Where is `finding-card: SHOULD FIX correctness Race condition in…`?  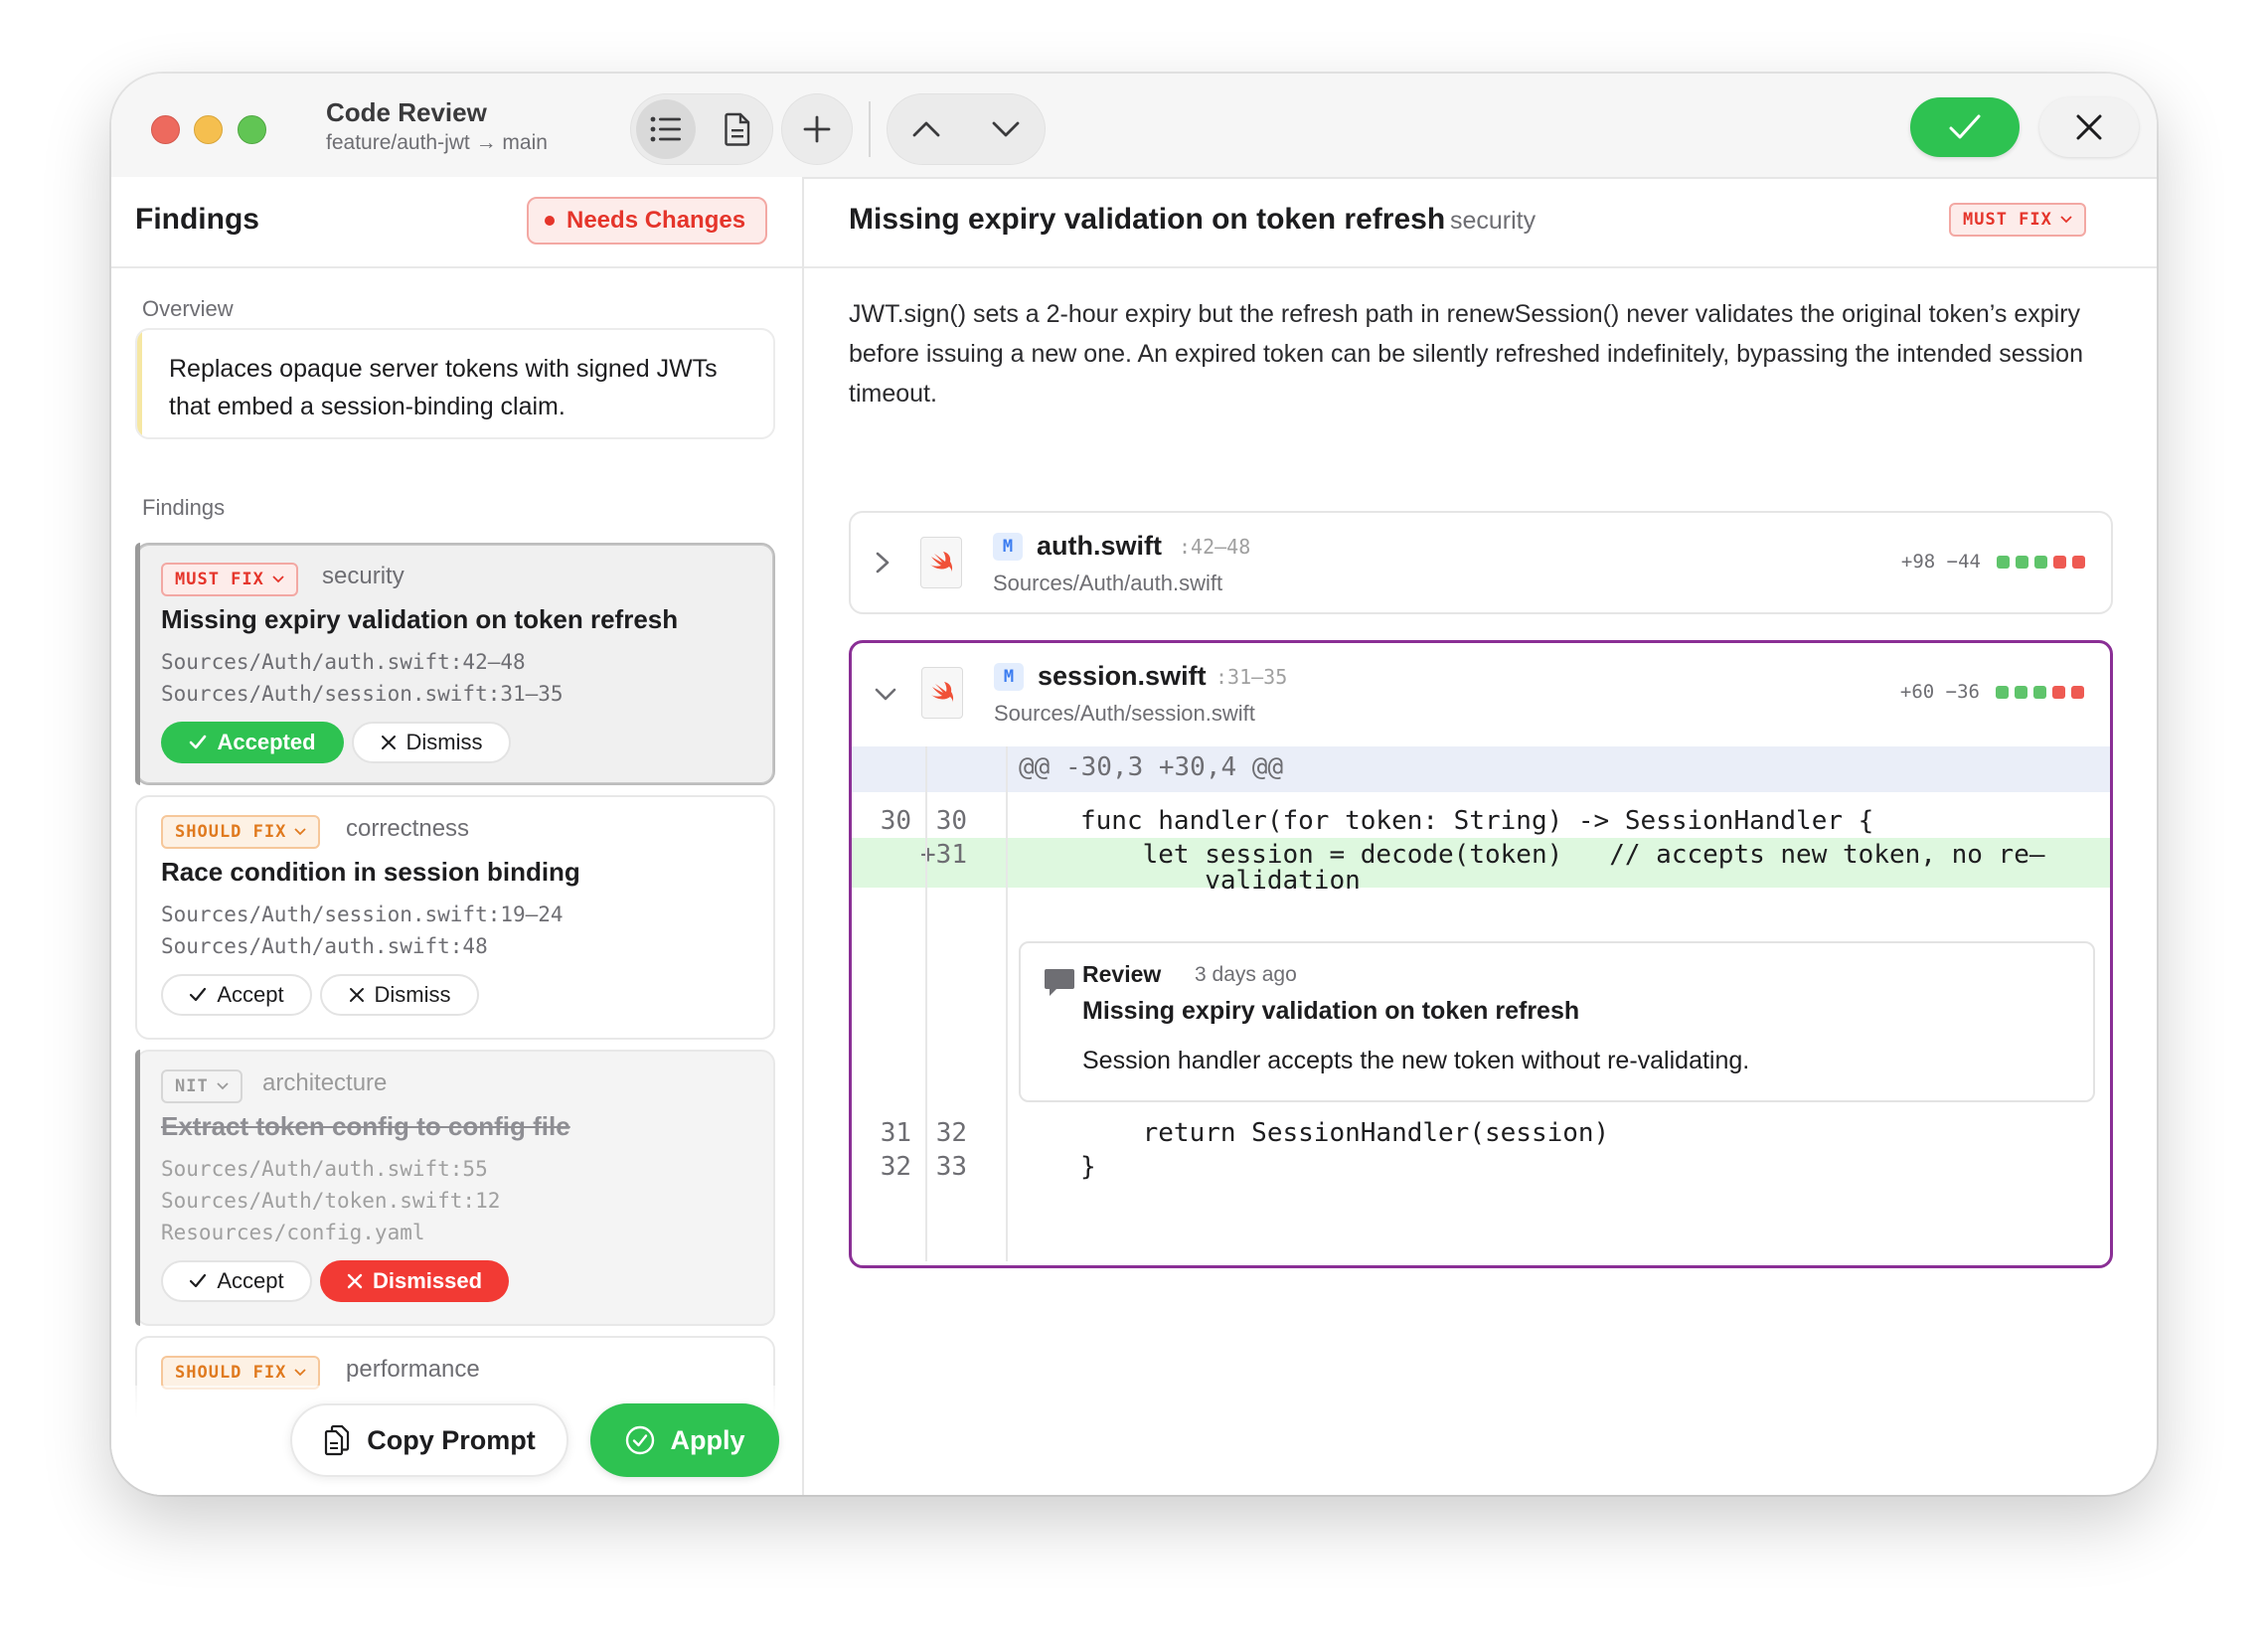
finding-card: SHOULD FIX correctness Race condition in… is located at coordinates (455, 917).